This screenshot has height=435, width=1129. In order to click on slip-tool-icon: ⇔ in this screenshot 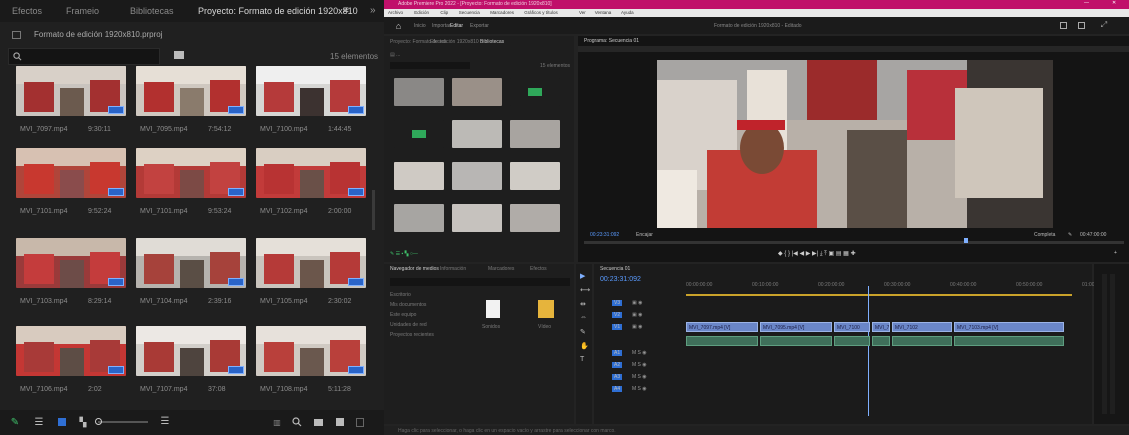, I will do `click(583, 317)`.